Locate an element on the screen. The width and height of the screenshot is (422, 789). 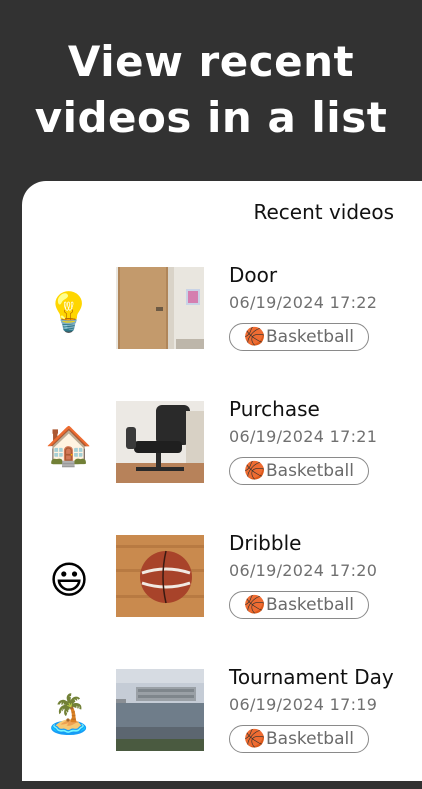
video-thumbnail-chair is located at coordinates (160, 442).